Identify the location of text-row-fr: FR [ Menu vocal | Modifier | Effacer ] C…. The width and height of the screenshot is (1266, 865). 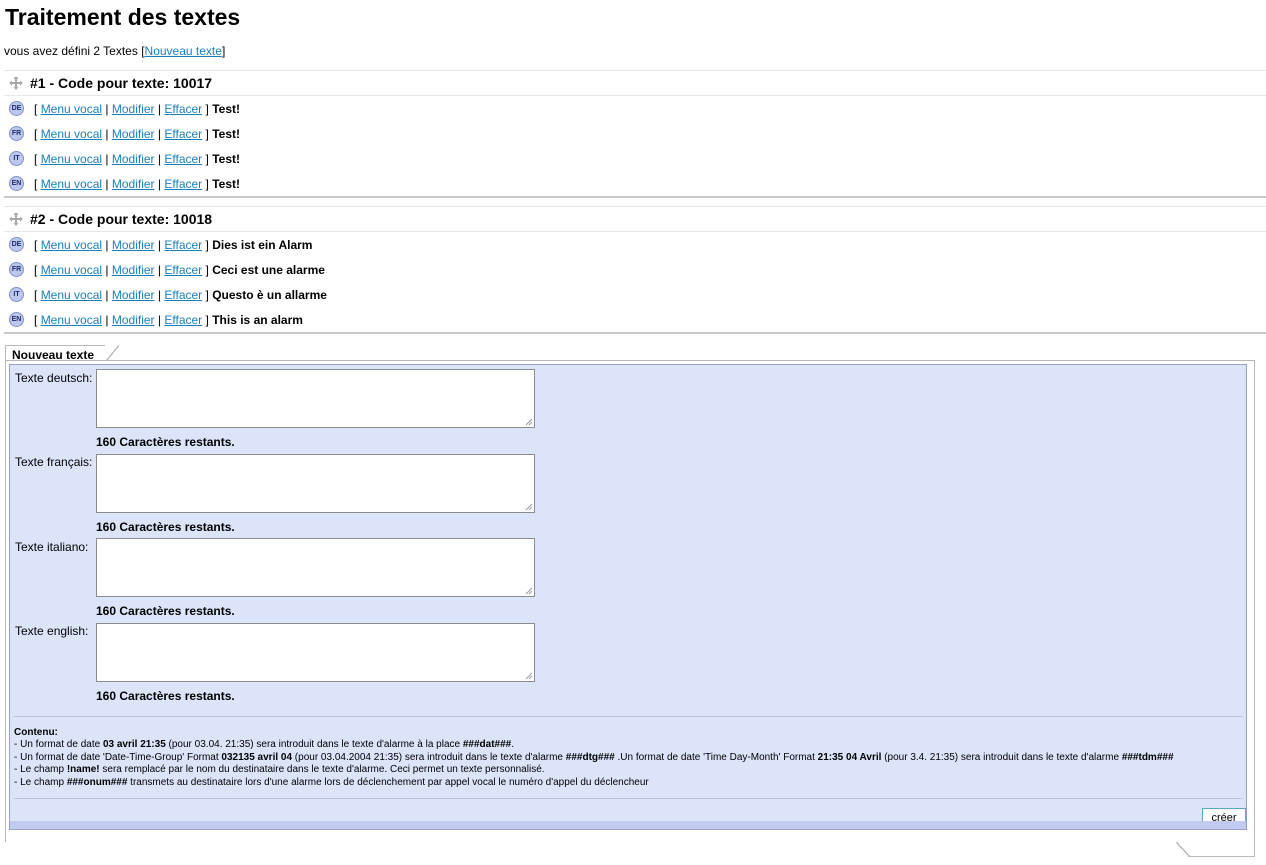
(635, 269).